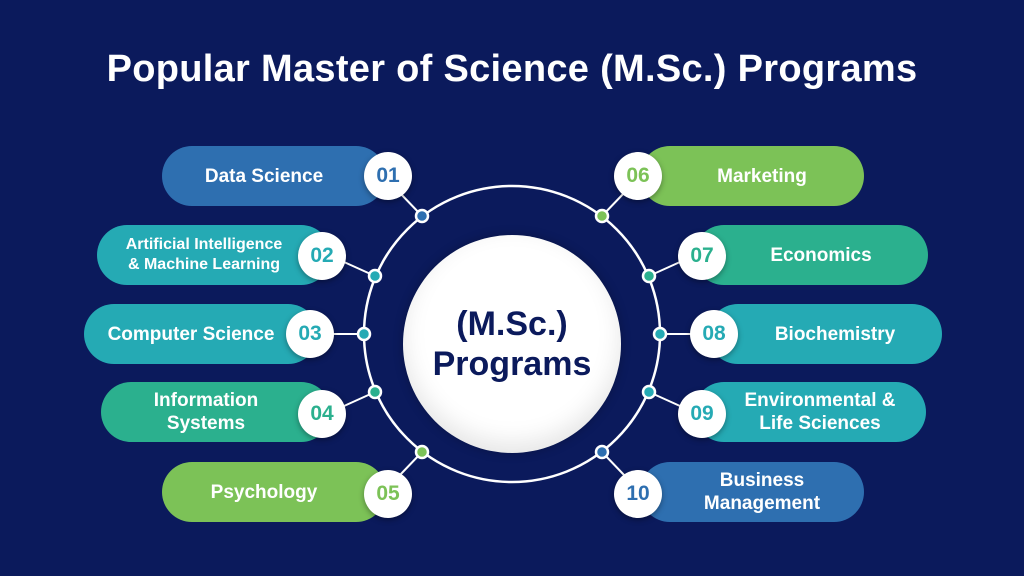 Image resolution: width=1024 pixels, height=576 pixels. Describe the element at coordinates (702, 256) in the screenshot. I see `program-number-badge: 07` at that location.